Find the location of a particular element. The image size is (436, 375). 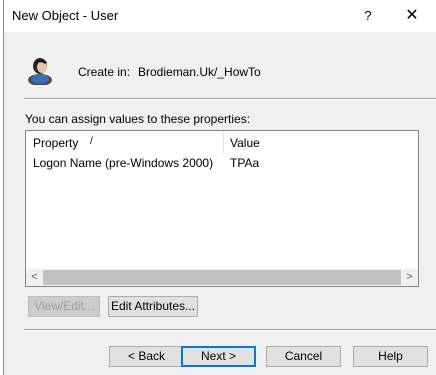

close-button: ✕ is located at coordinates (412, 16).